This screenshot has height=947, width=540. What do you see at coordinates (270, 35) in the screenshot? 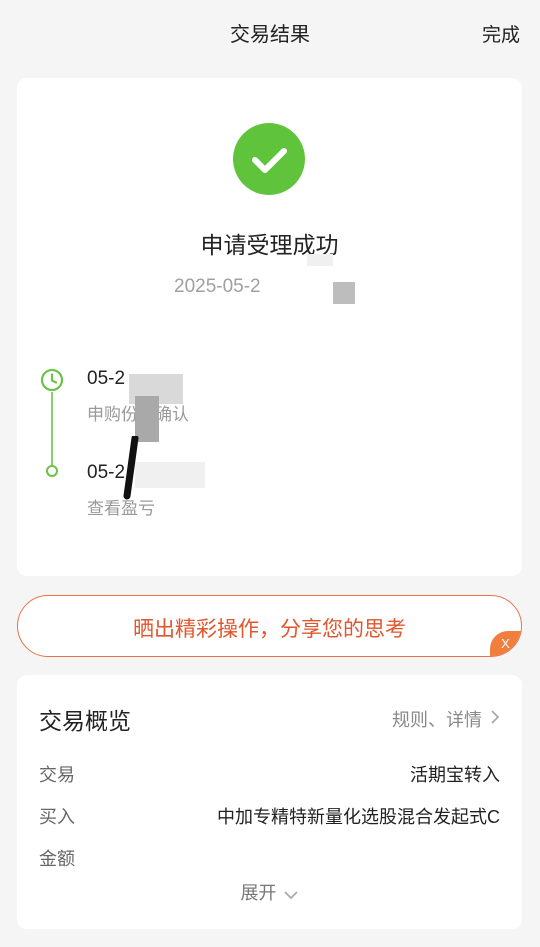
I see `page-title: 交易结果` at bounding box center [270, 35].